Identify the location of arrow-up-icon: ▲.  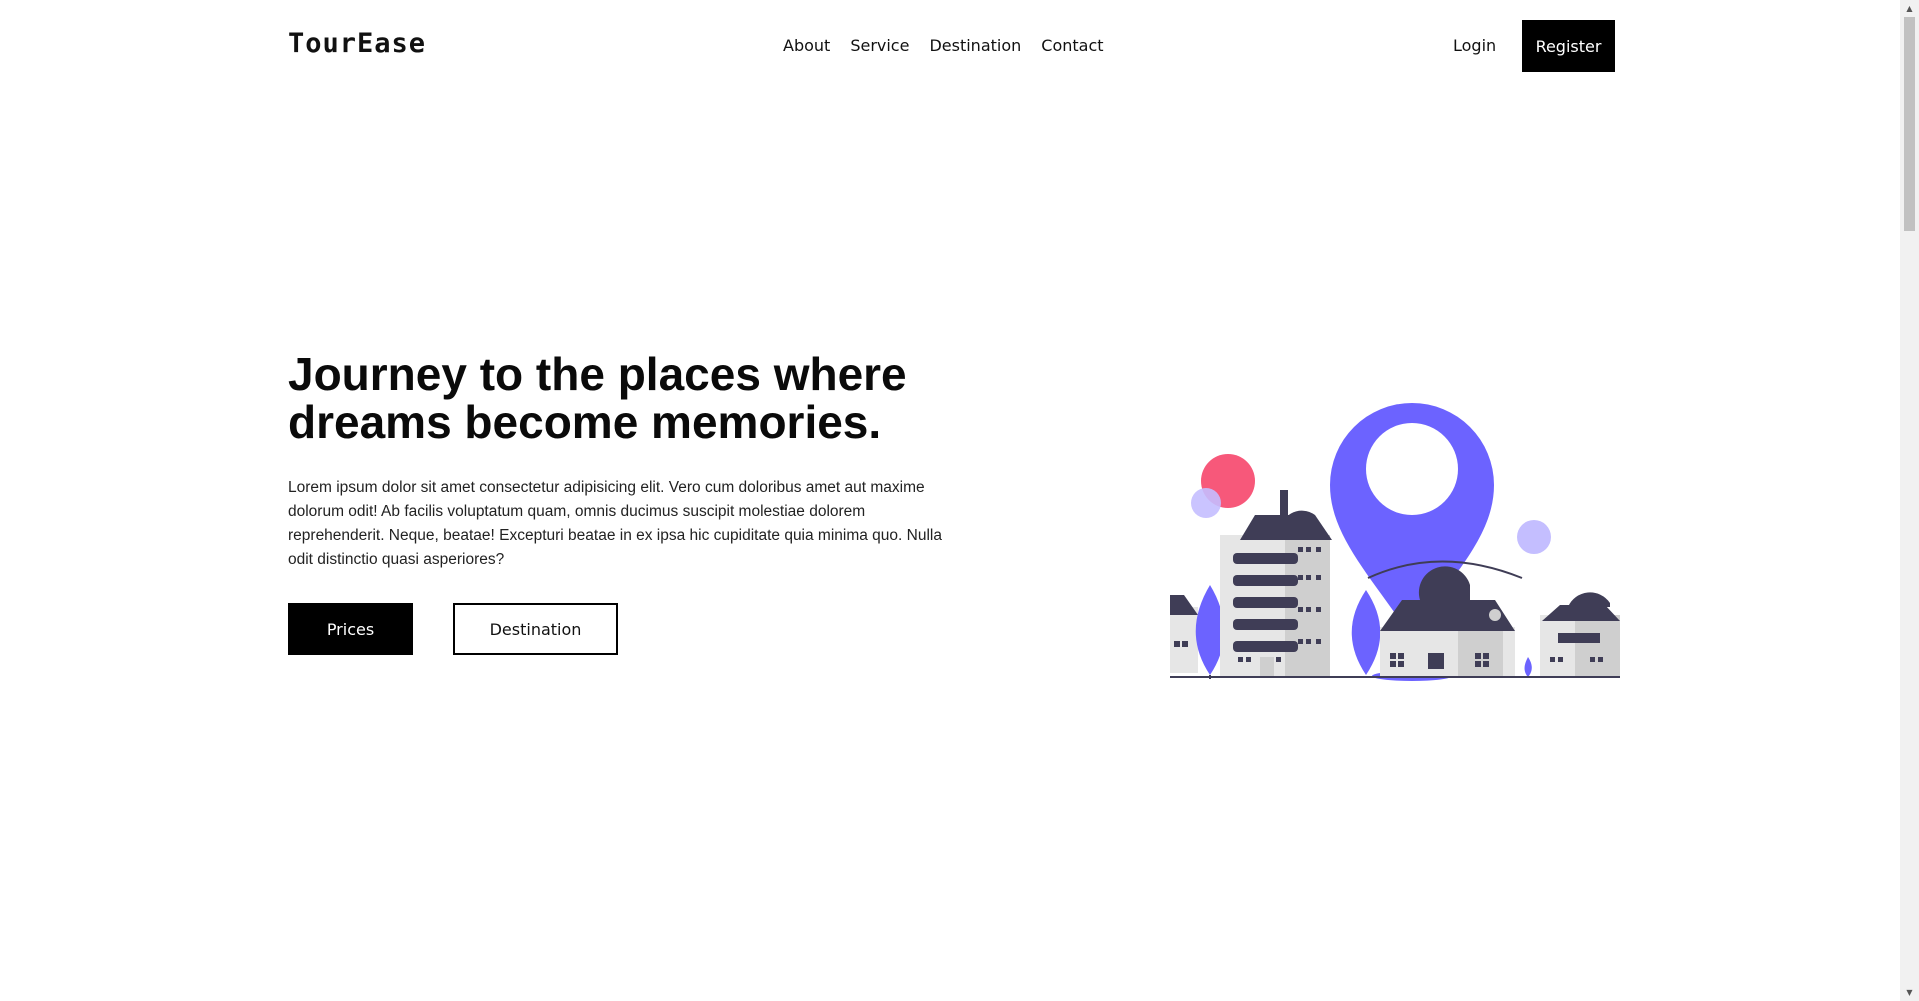
(1909, 8).